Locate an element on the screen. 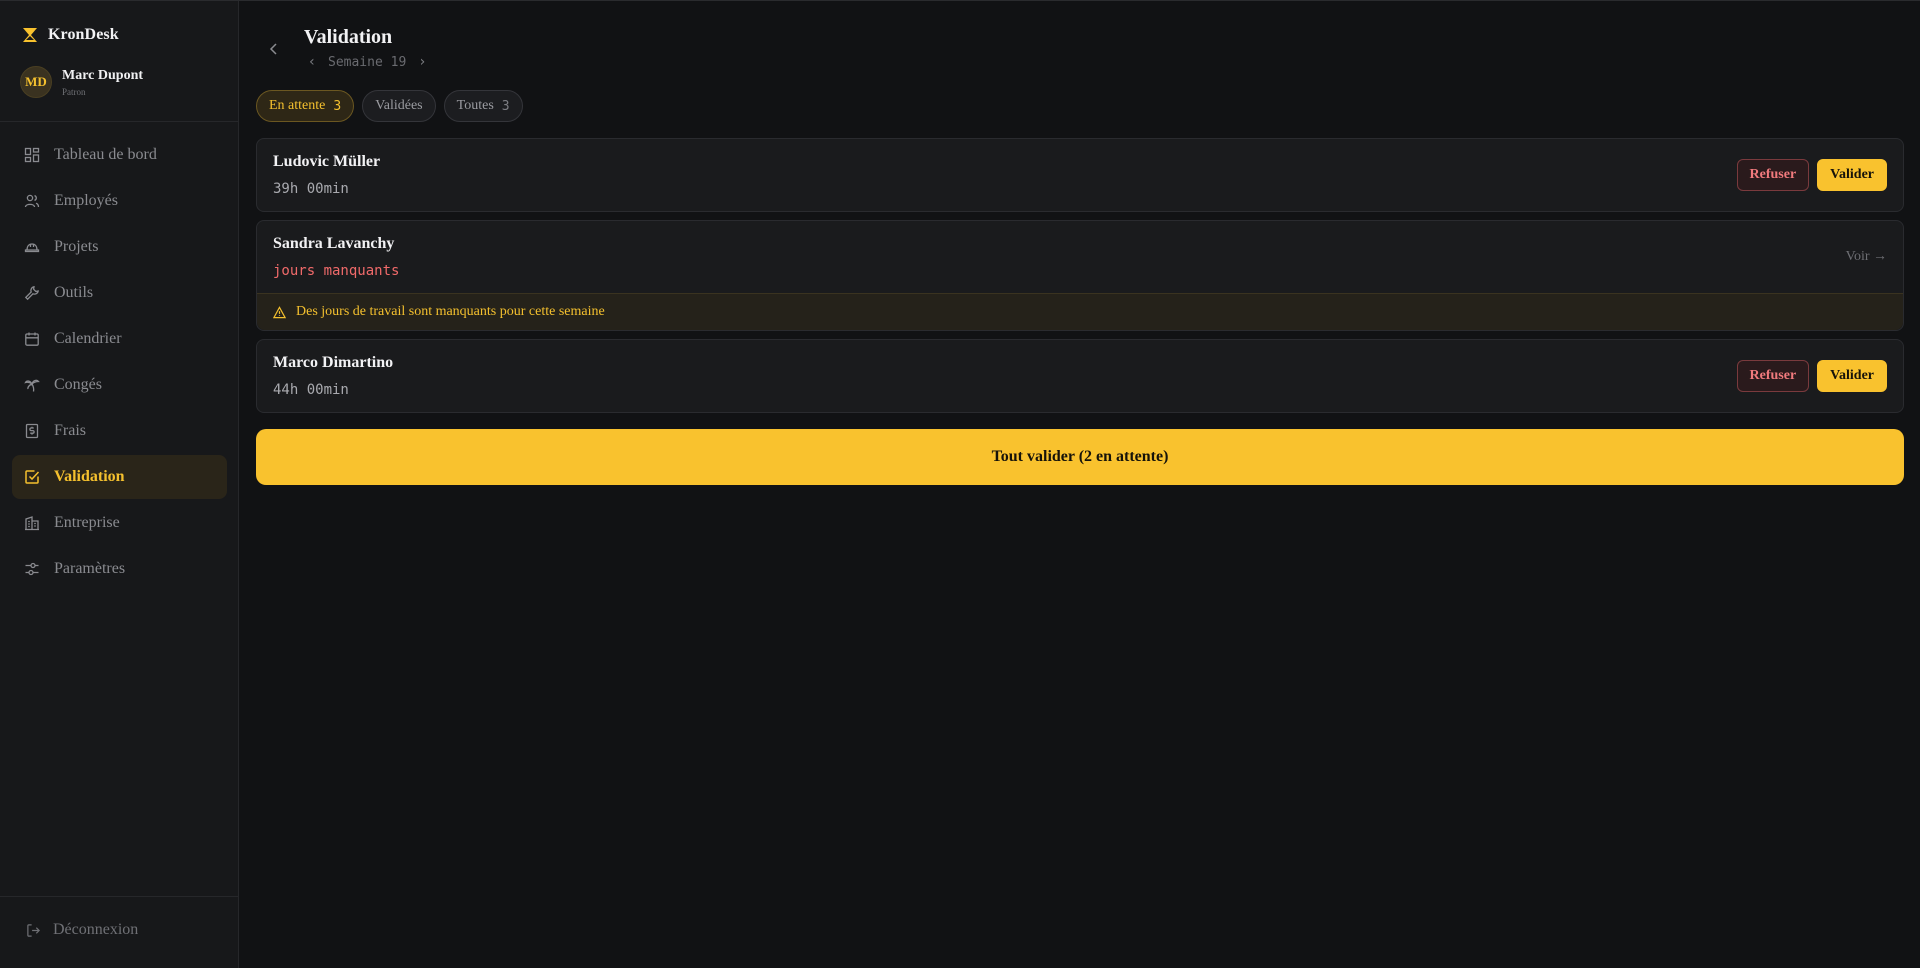 This screenshot has width=1920, height=968. check-square-icon is located at coordinates (32, 477).